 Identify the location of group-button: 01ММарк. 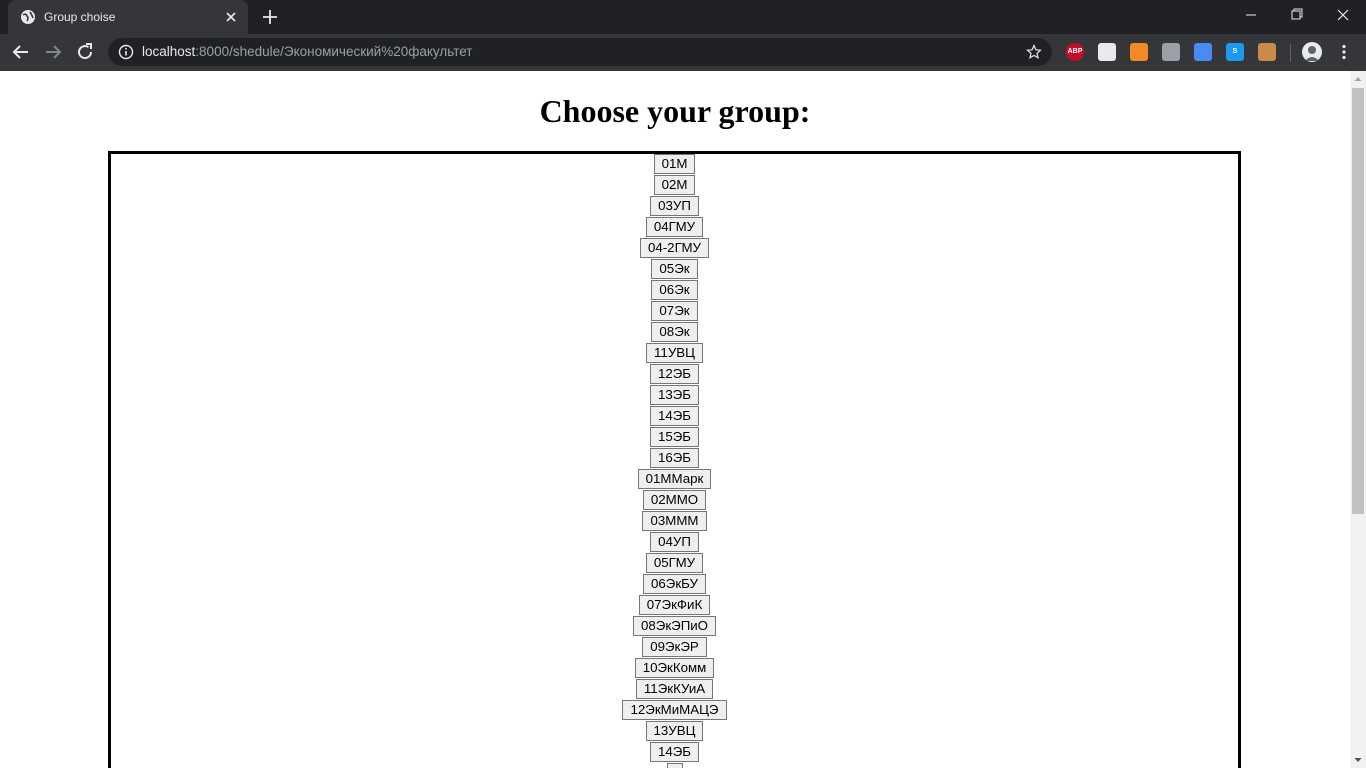
(674, 479).